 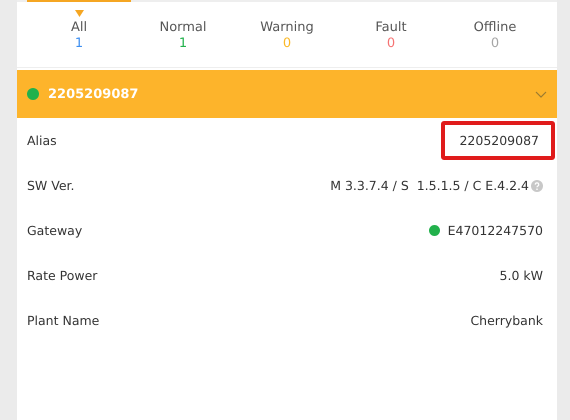 I want to click on field-value: 2205209087, so click(x=499, y=140).